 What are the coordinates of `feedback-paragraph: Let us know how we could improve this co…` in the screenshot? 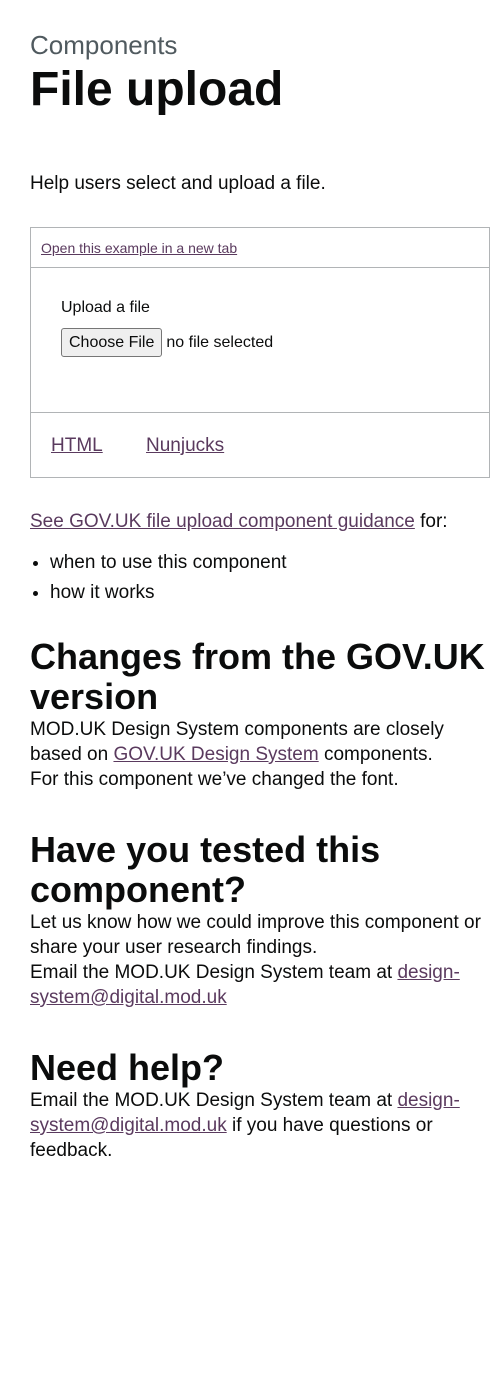 It's located at (255, 935).